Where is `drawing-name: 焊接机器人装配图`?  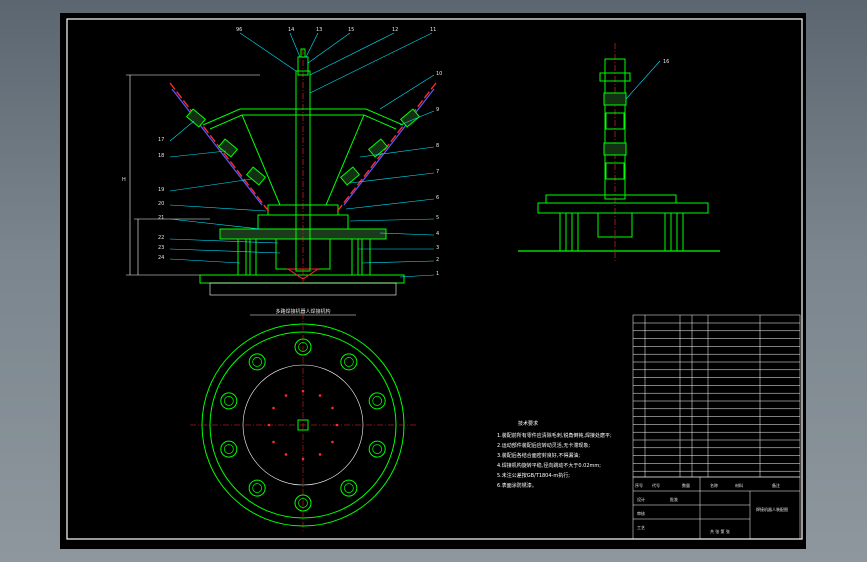
drawing-name: 焊接机器人装配图 is located at coordinates (772, 509).